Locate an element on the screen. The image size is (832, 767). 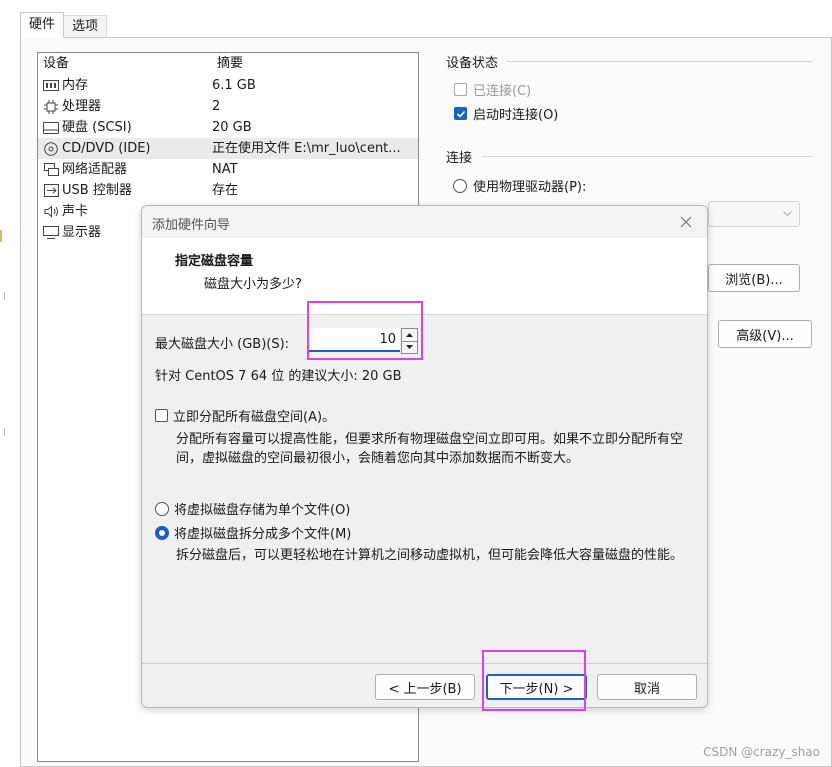
dialog-footer: < 上一步(B) 下一步(N) > 取消 is located at coordinates (424, 685).